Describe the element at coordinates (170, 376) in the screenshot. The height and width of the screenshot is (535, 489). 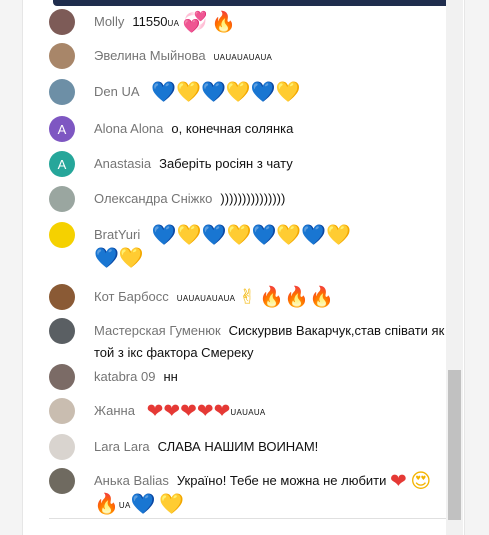
I see `message-text: нн` at that location.